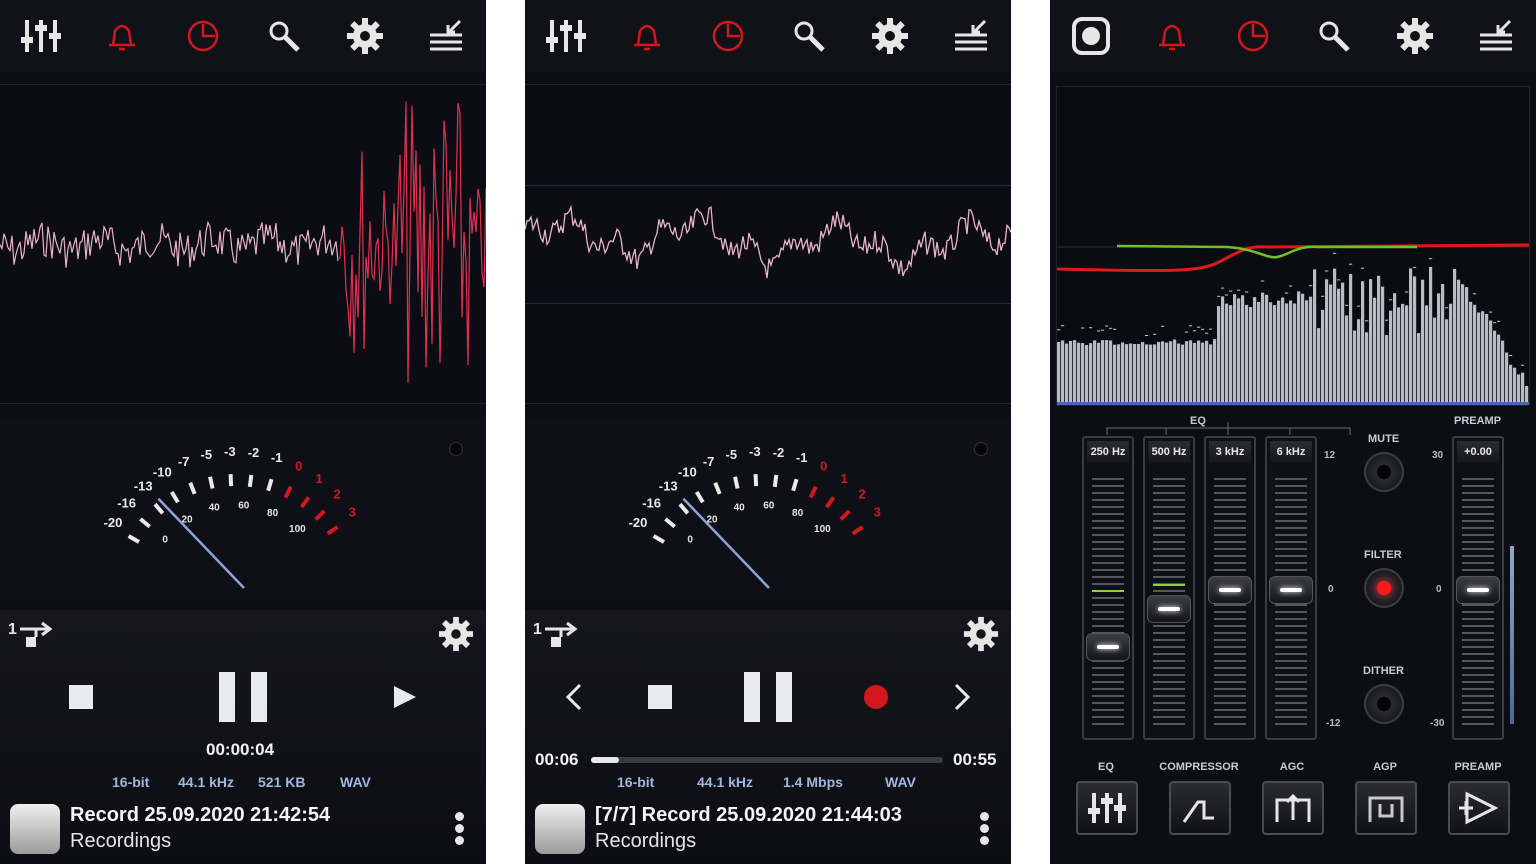 This screenshot has height=864, width=1536. What do you see at coordinates (1108, 588) in the screenshot?
I see `eq-slider-250hz: 250 Hz` at bounding box center [1108, 588].